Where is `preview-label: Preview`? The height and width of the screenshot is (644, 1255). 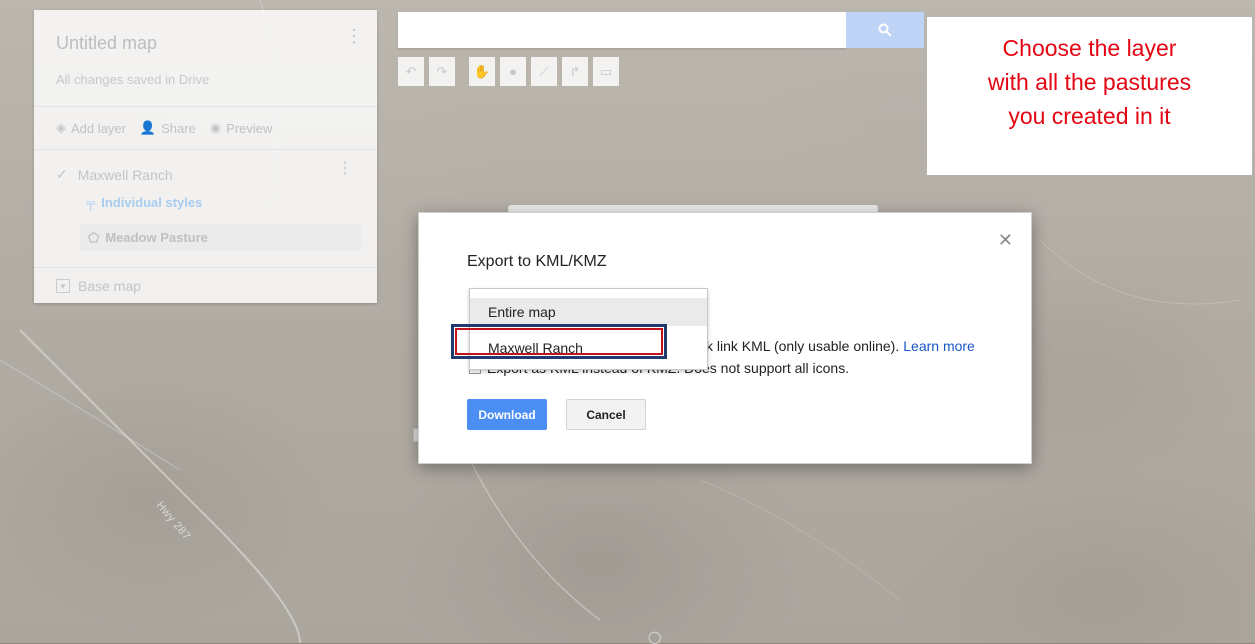 preview-label: Preview is located at coordinates (249, 128).